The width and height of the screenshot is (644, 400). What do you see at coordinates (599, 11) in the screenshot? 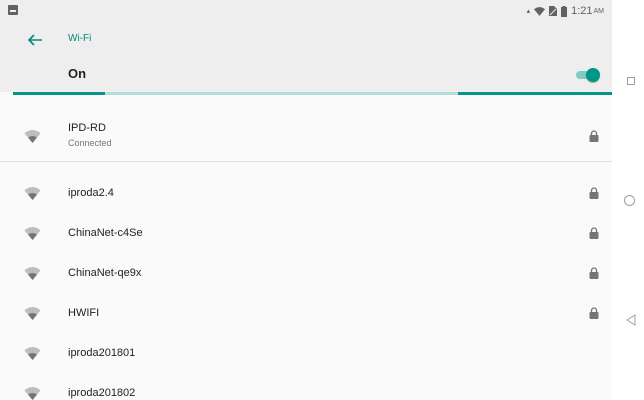
I see `status-ampm: AM` at bounding box center [599, 11].